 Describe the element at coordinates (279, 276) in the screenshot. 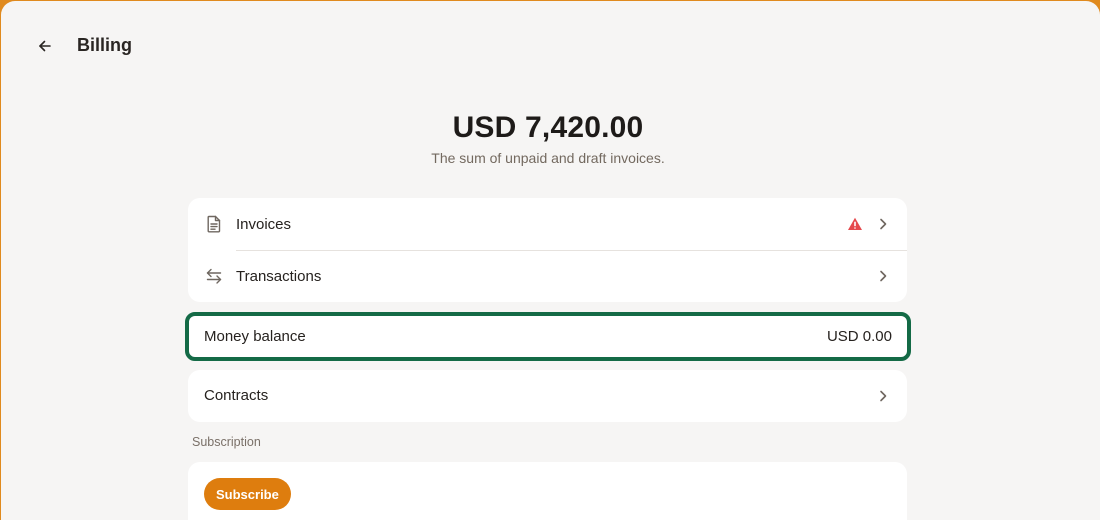

I see `transactions-label: Transactions` at that location.